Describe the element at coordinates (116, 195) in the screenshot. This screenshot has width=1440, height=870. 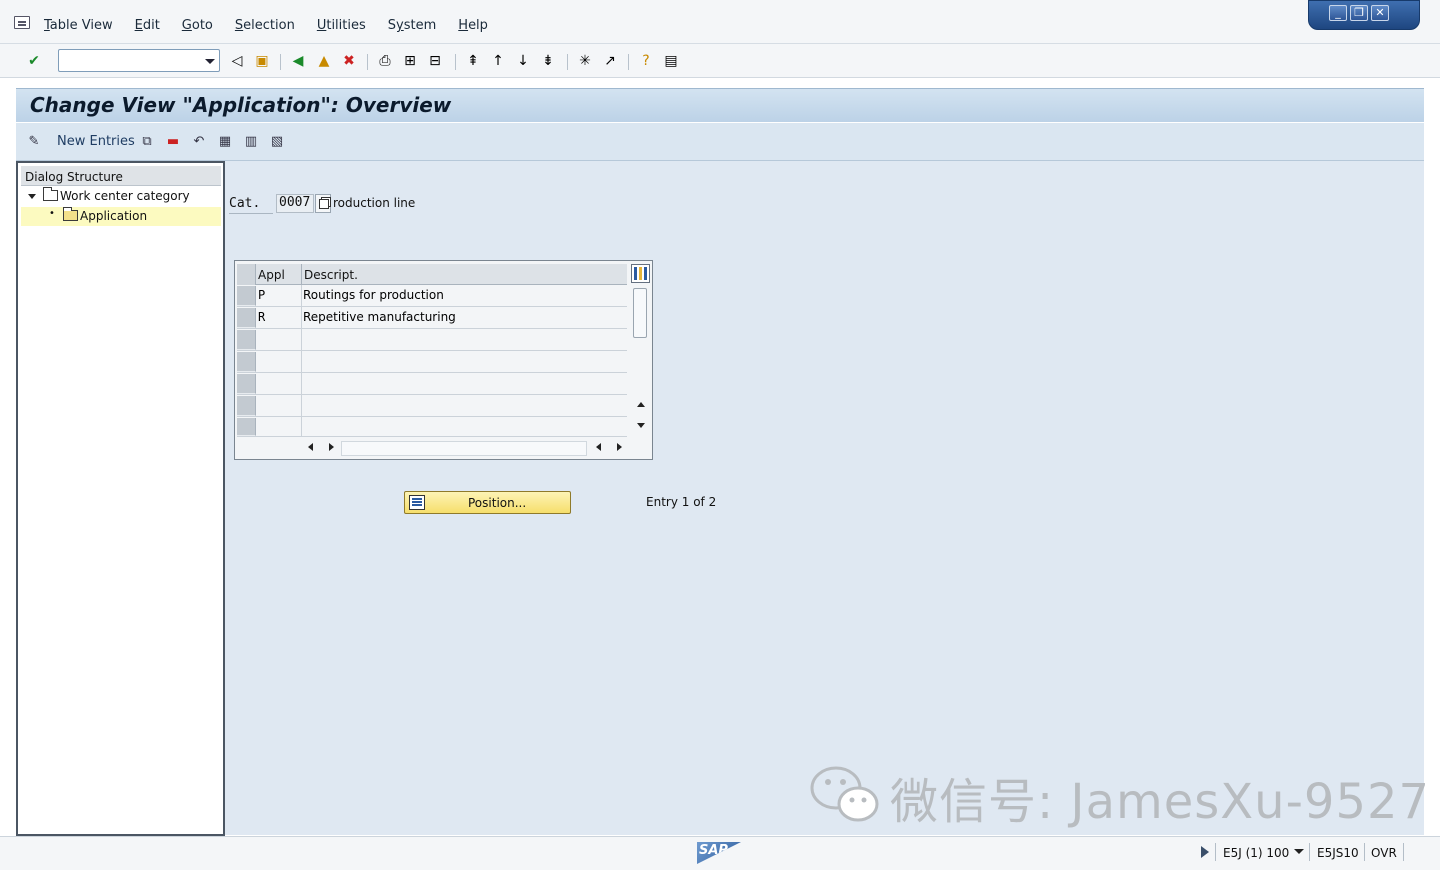
I see `tree-item-content: Work center category` at that location.